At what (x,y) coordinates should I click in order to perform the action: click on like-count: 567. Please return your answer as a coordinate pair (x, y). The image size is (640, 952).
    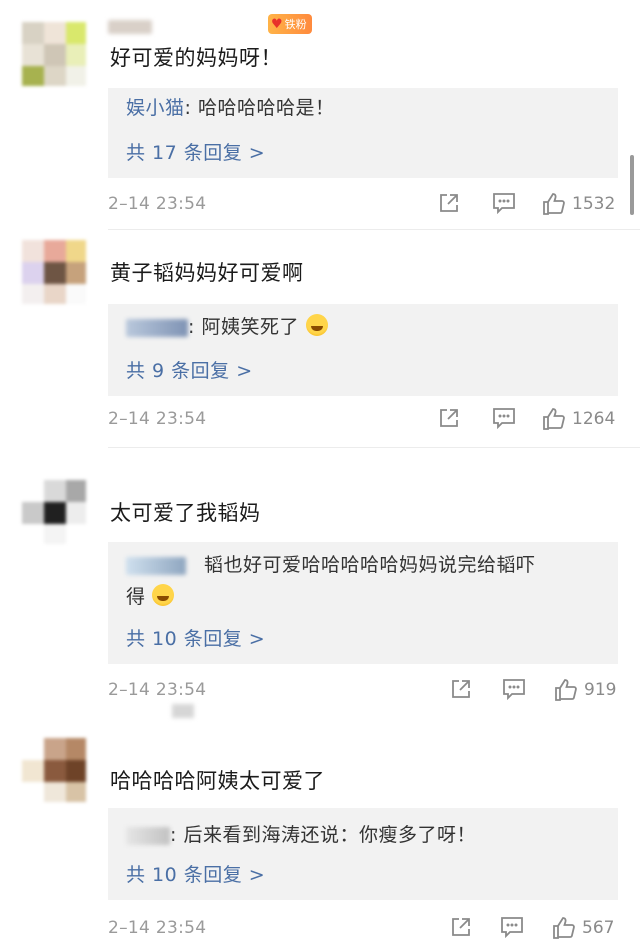
    Looking at the image, I should click on (598, 928).